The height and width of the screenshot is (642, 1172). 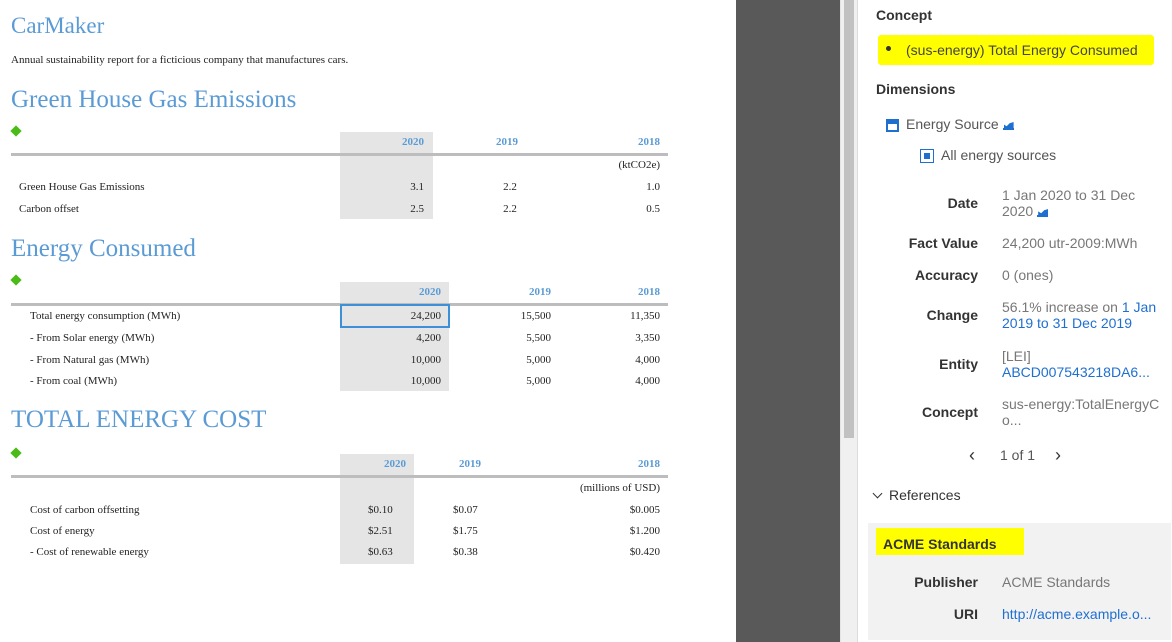 I want to click on fact-cell: 15,500, so click(x=505, y=316).